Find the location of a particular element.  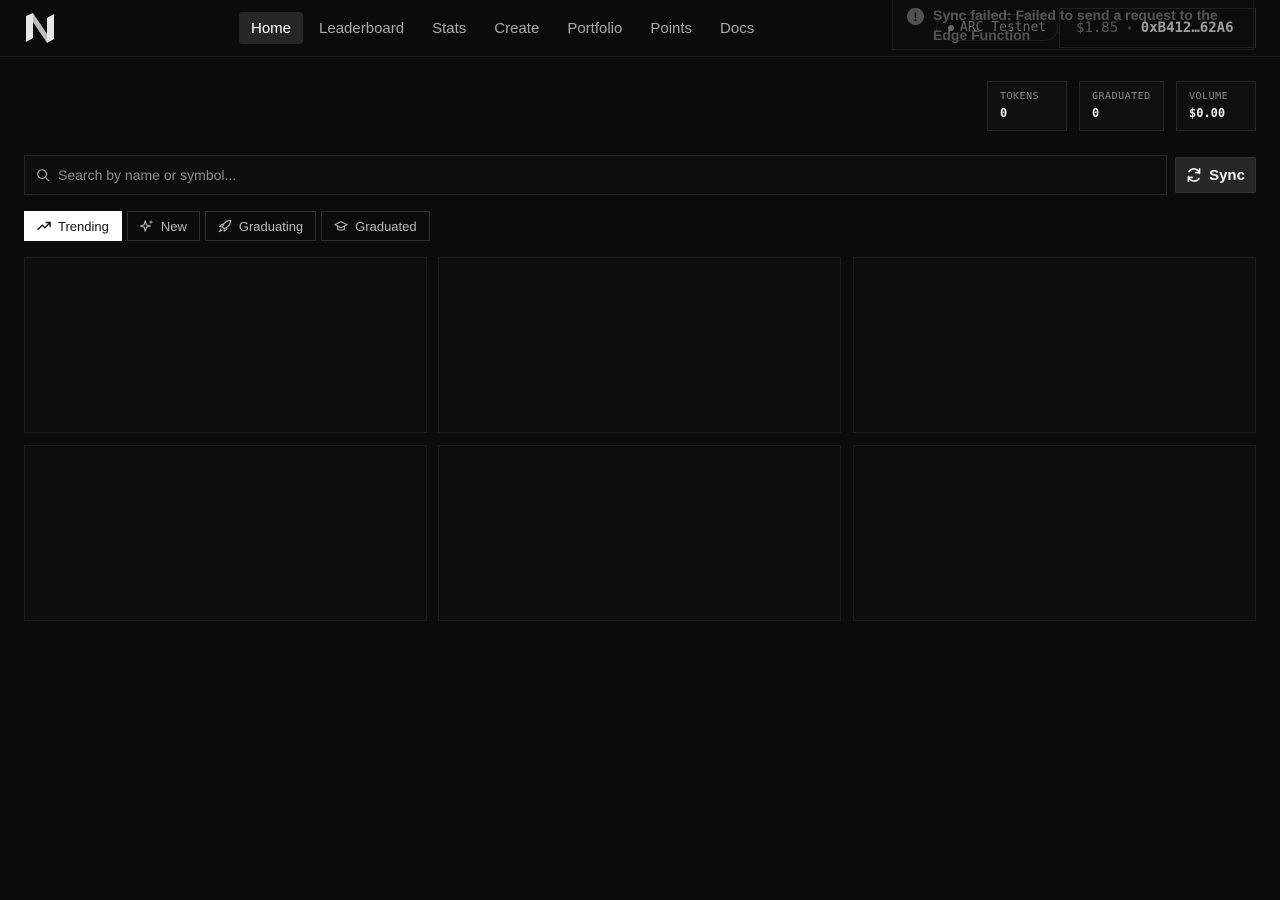

tab-graduating: Graduating is located at coordinates (260, 226).